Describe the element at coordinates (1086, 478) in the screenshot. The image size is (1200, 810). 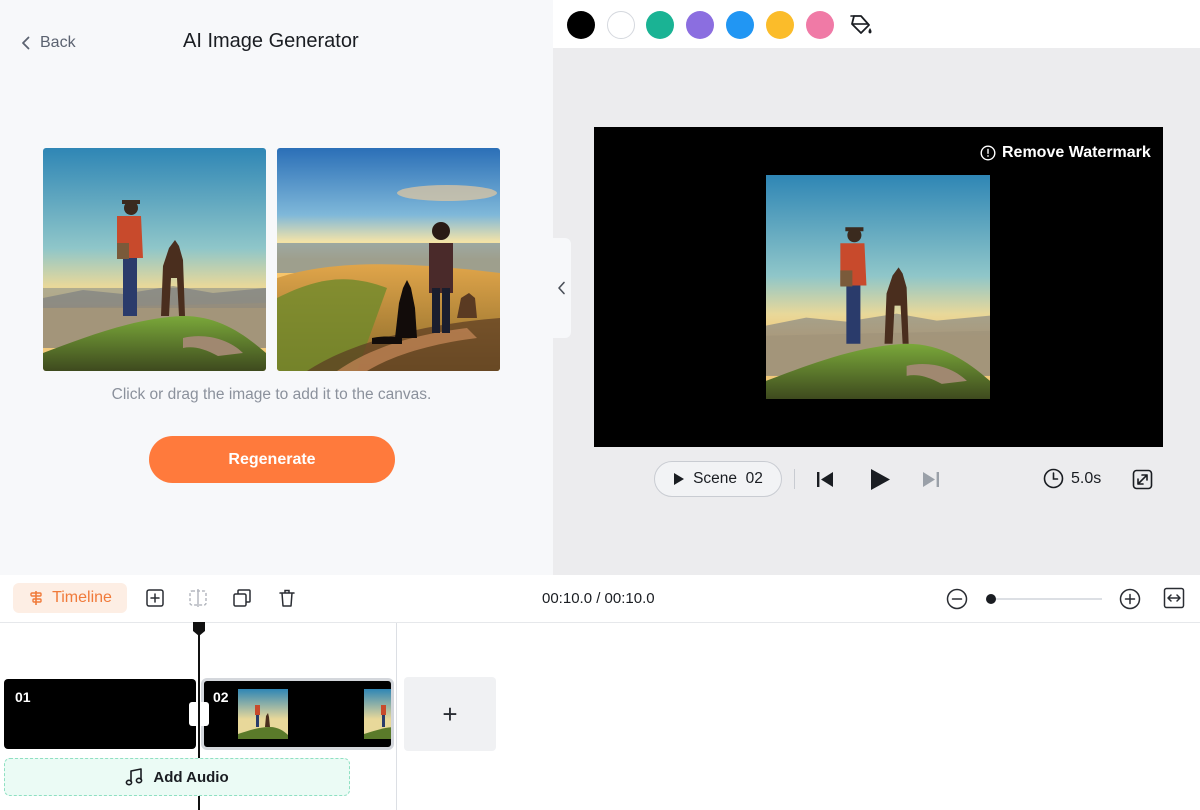
I see `duration-value: 5.0s` at that location.